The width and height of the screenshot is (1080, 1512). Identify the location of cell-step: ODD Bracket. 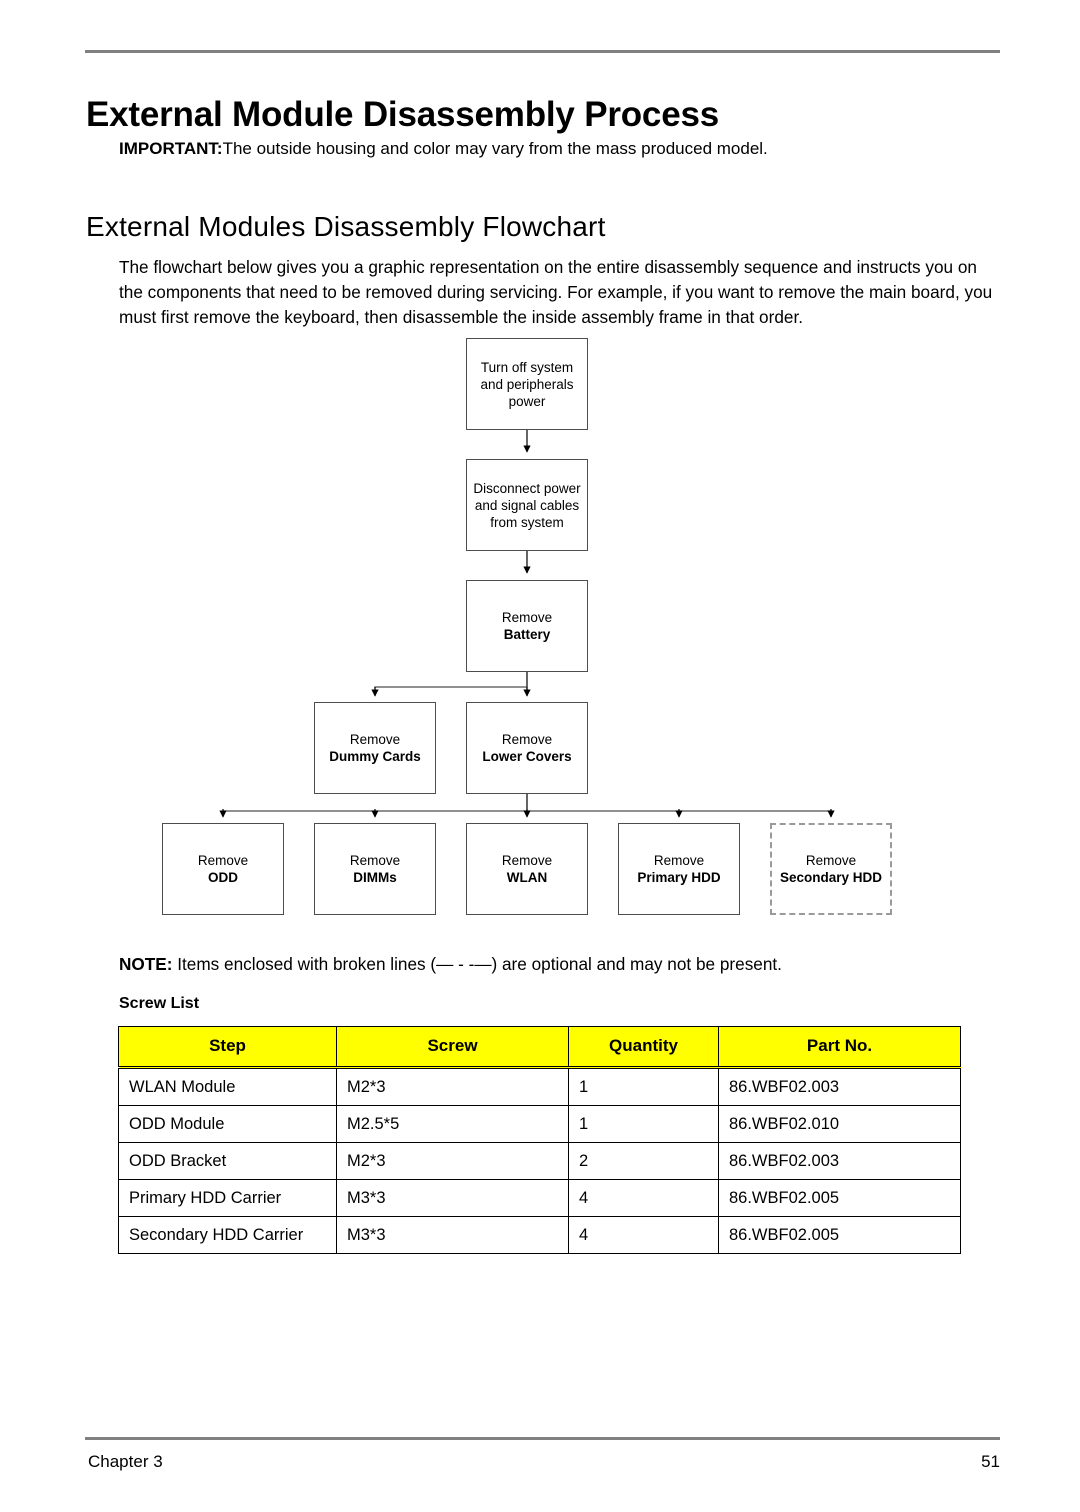
(227, 1161).